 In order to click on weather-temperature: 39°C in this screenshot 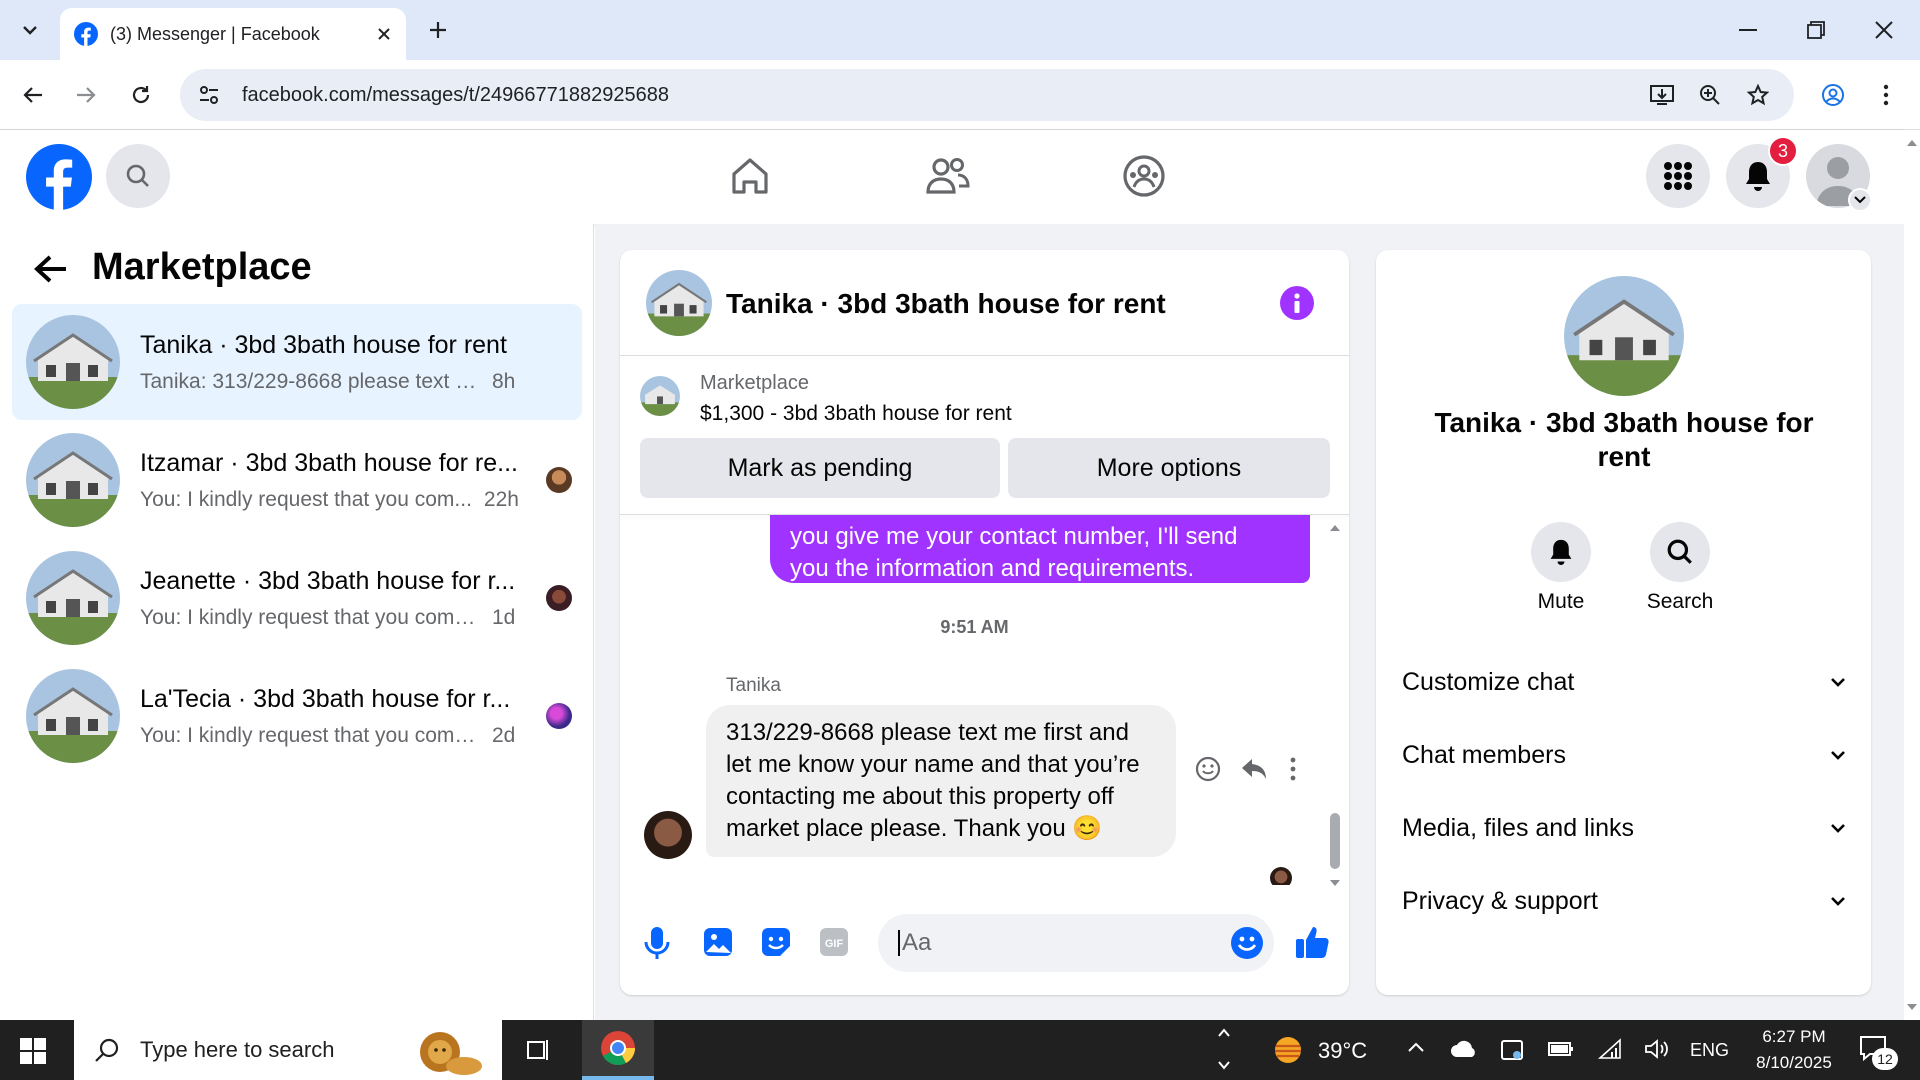, I will do `click(1342, 1051)`.